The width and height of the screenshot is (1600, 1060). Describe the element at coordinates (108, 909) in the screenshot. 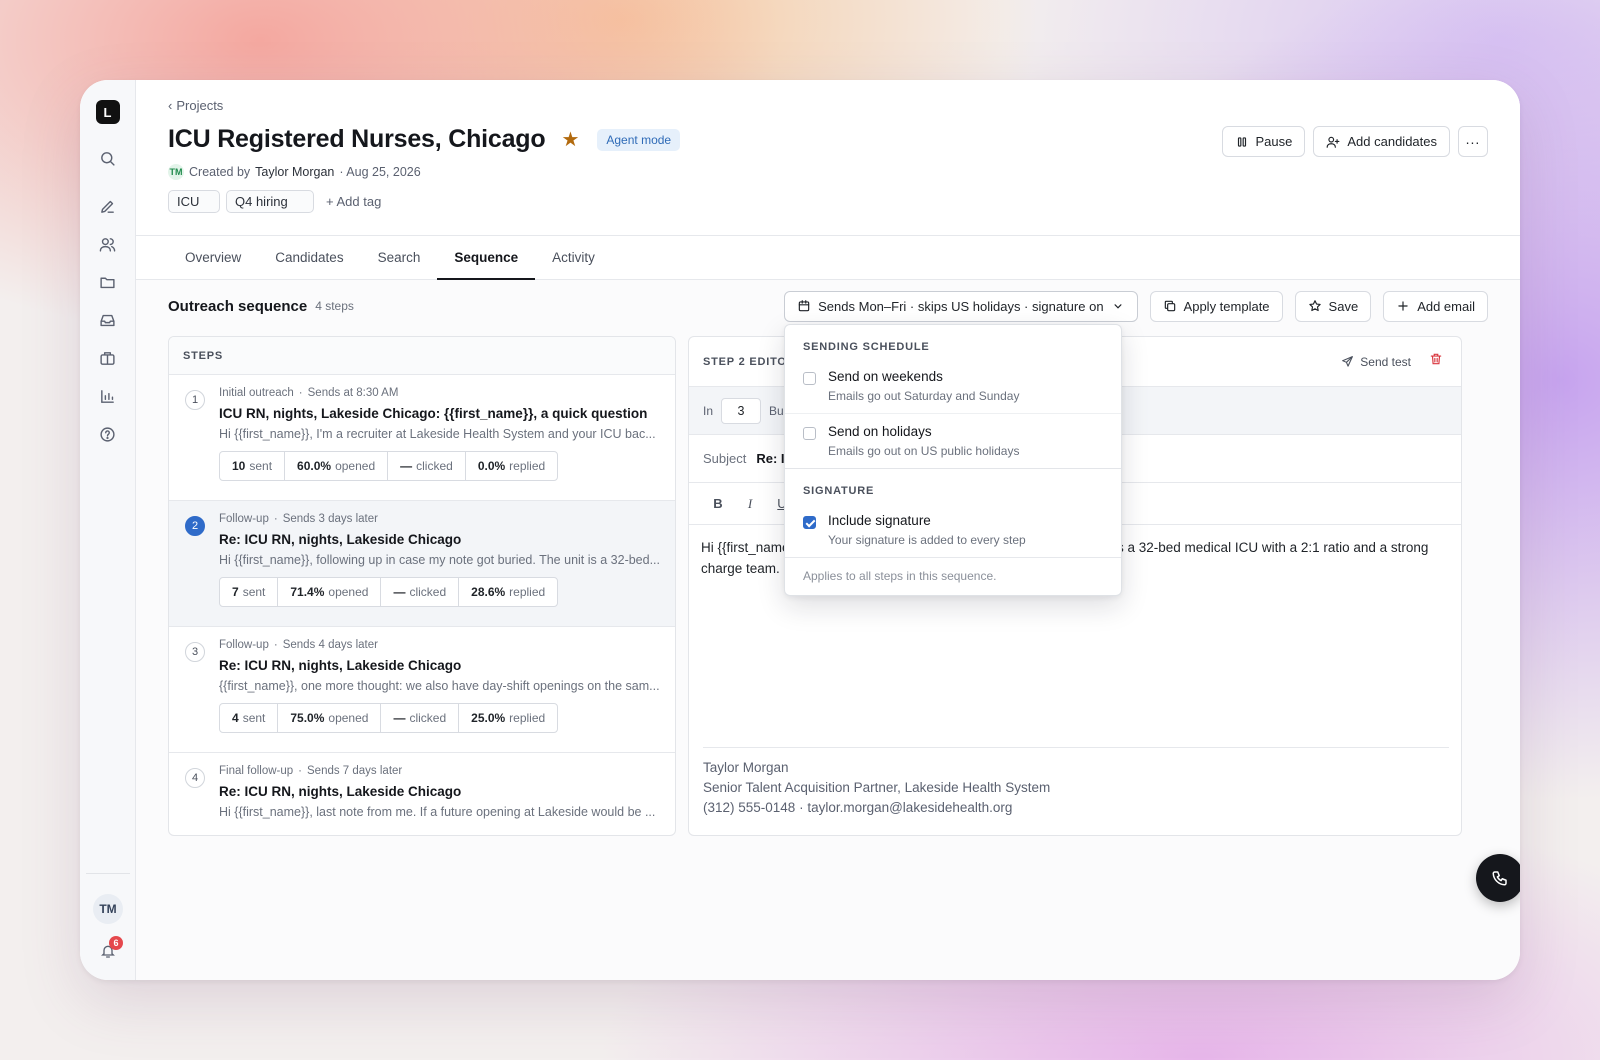

I see `user-avatar: TM` at that location.